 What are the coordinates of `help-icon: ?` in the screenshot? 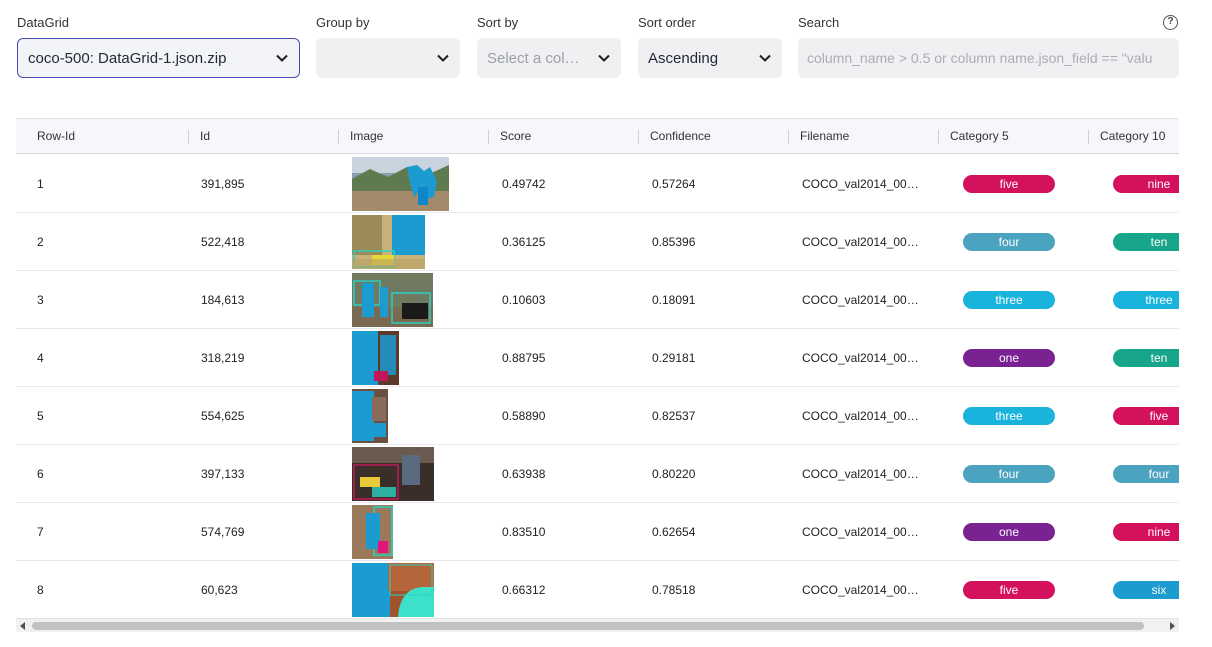 It's located at (1170, 22).